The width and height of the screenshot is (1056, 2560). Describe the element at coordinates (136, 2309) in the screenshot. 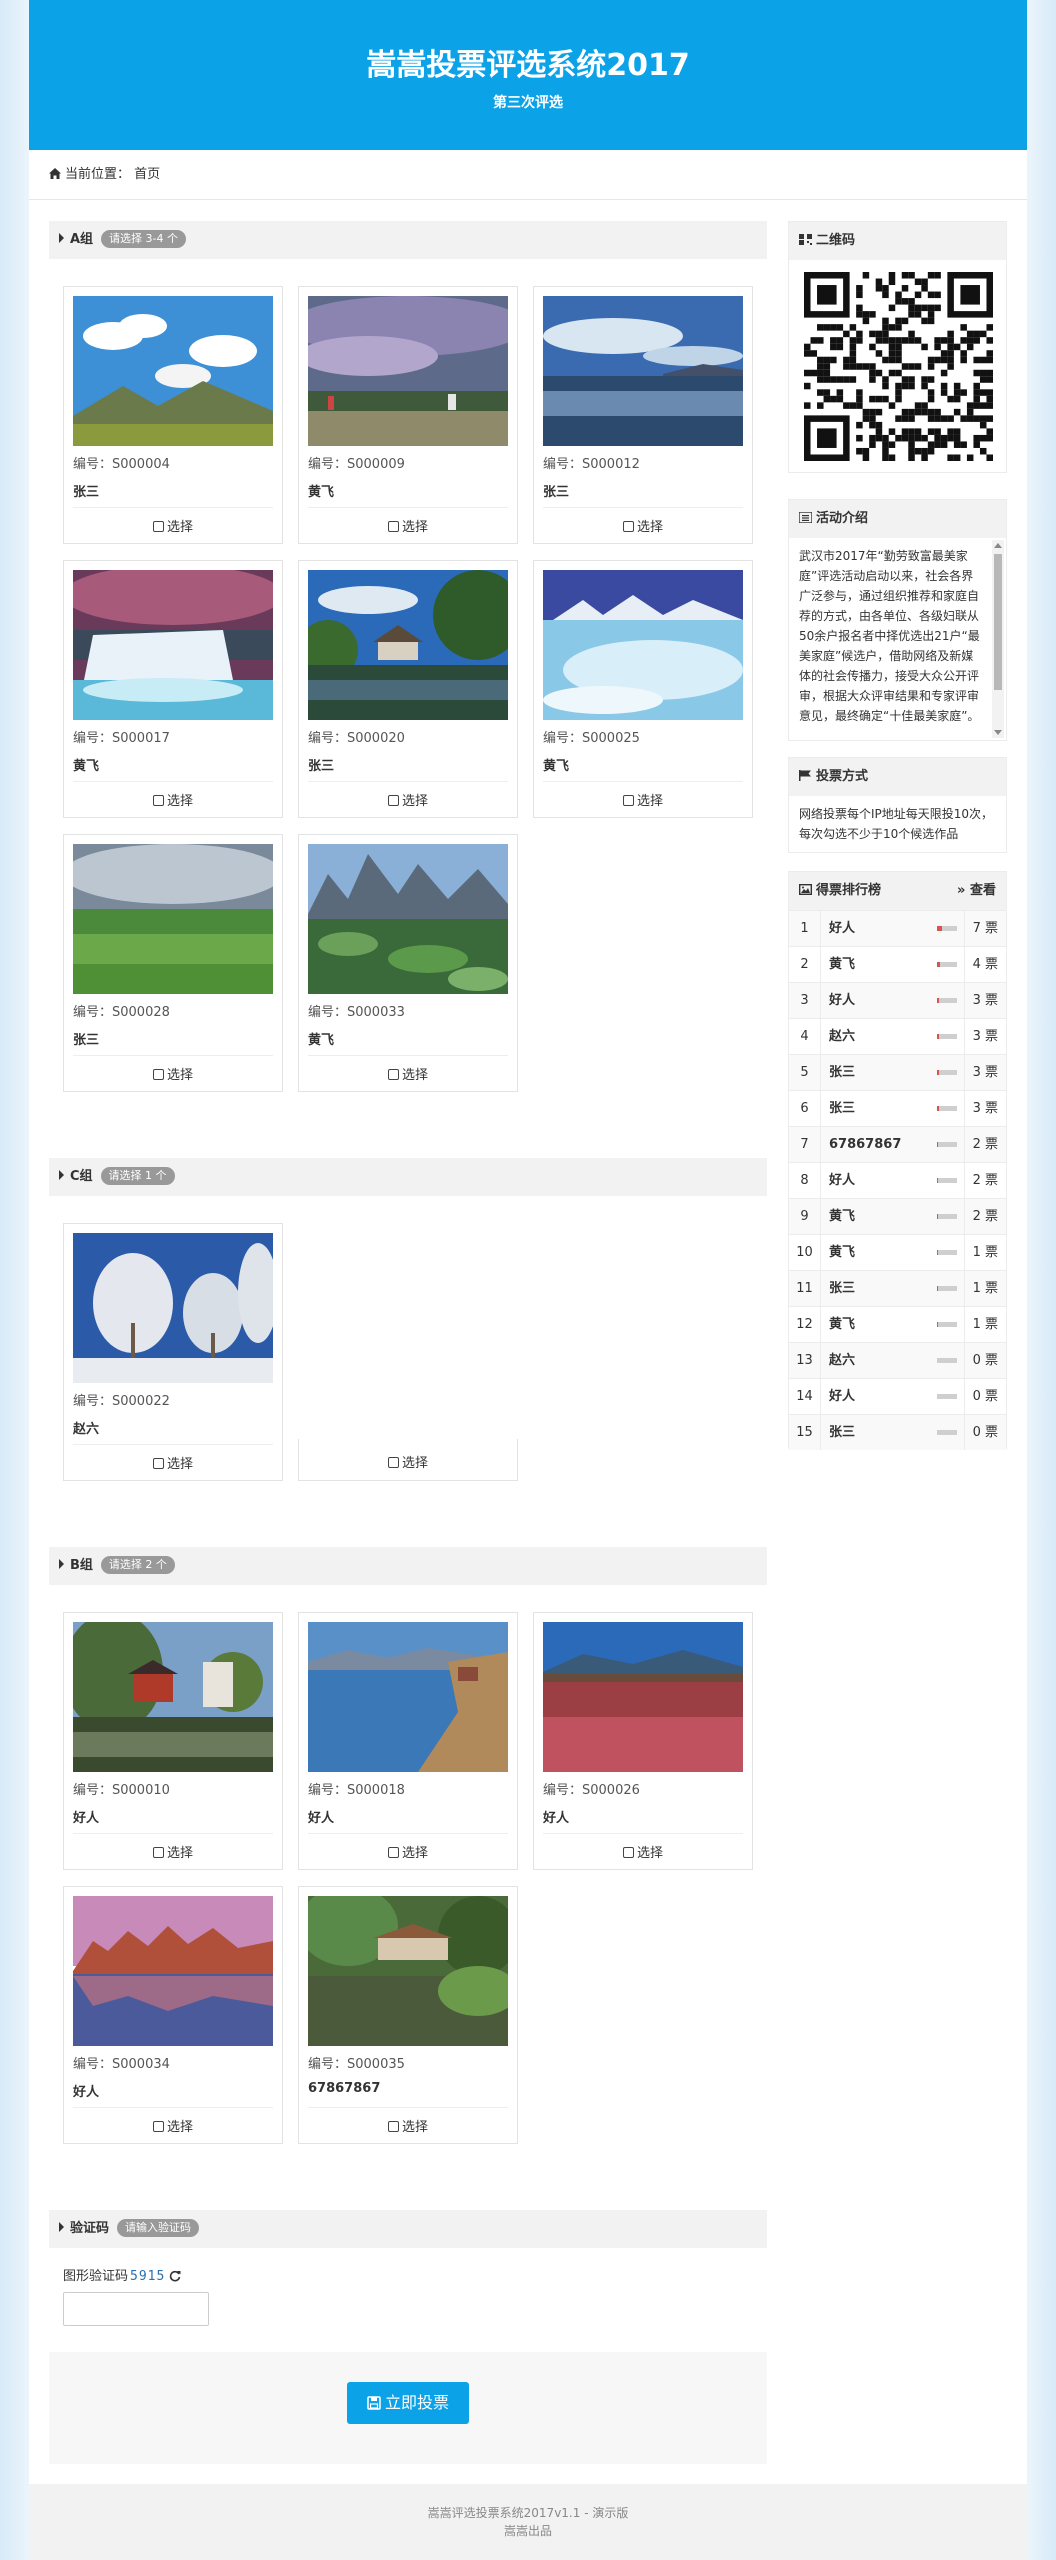

I see `captcha-input` at that location.